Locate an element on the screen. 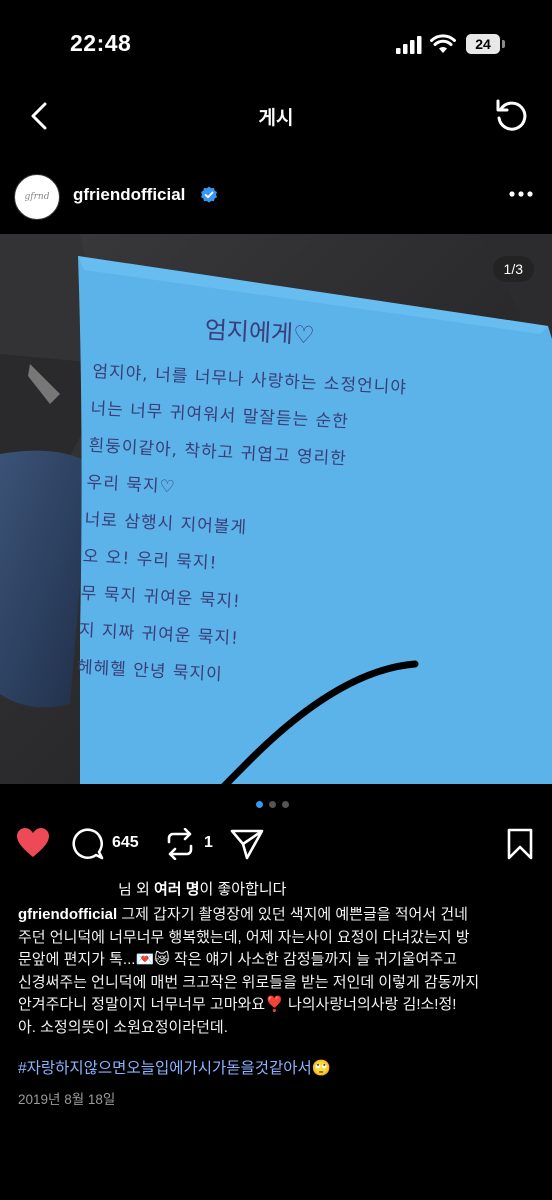 This screenshot has width=552, height=1200. top-nav: 게시 is located at coordinates (276, 116).